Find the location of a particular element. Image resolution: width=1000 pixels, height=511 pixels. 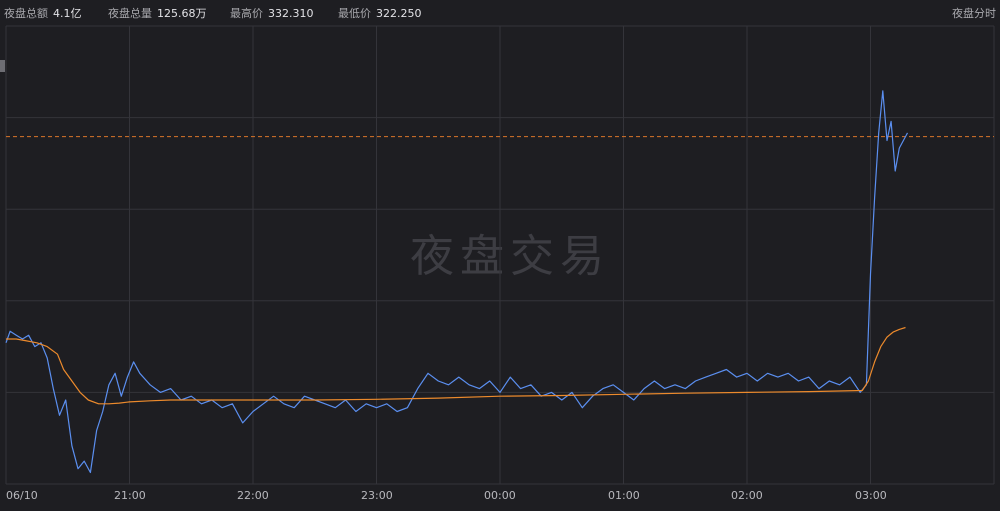

x-tick-label: 22:00 is located at coordinates (253, 495).